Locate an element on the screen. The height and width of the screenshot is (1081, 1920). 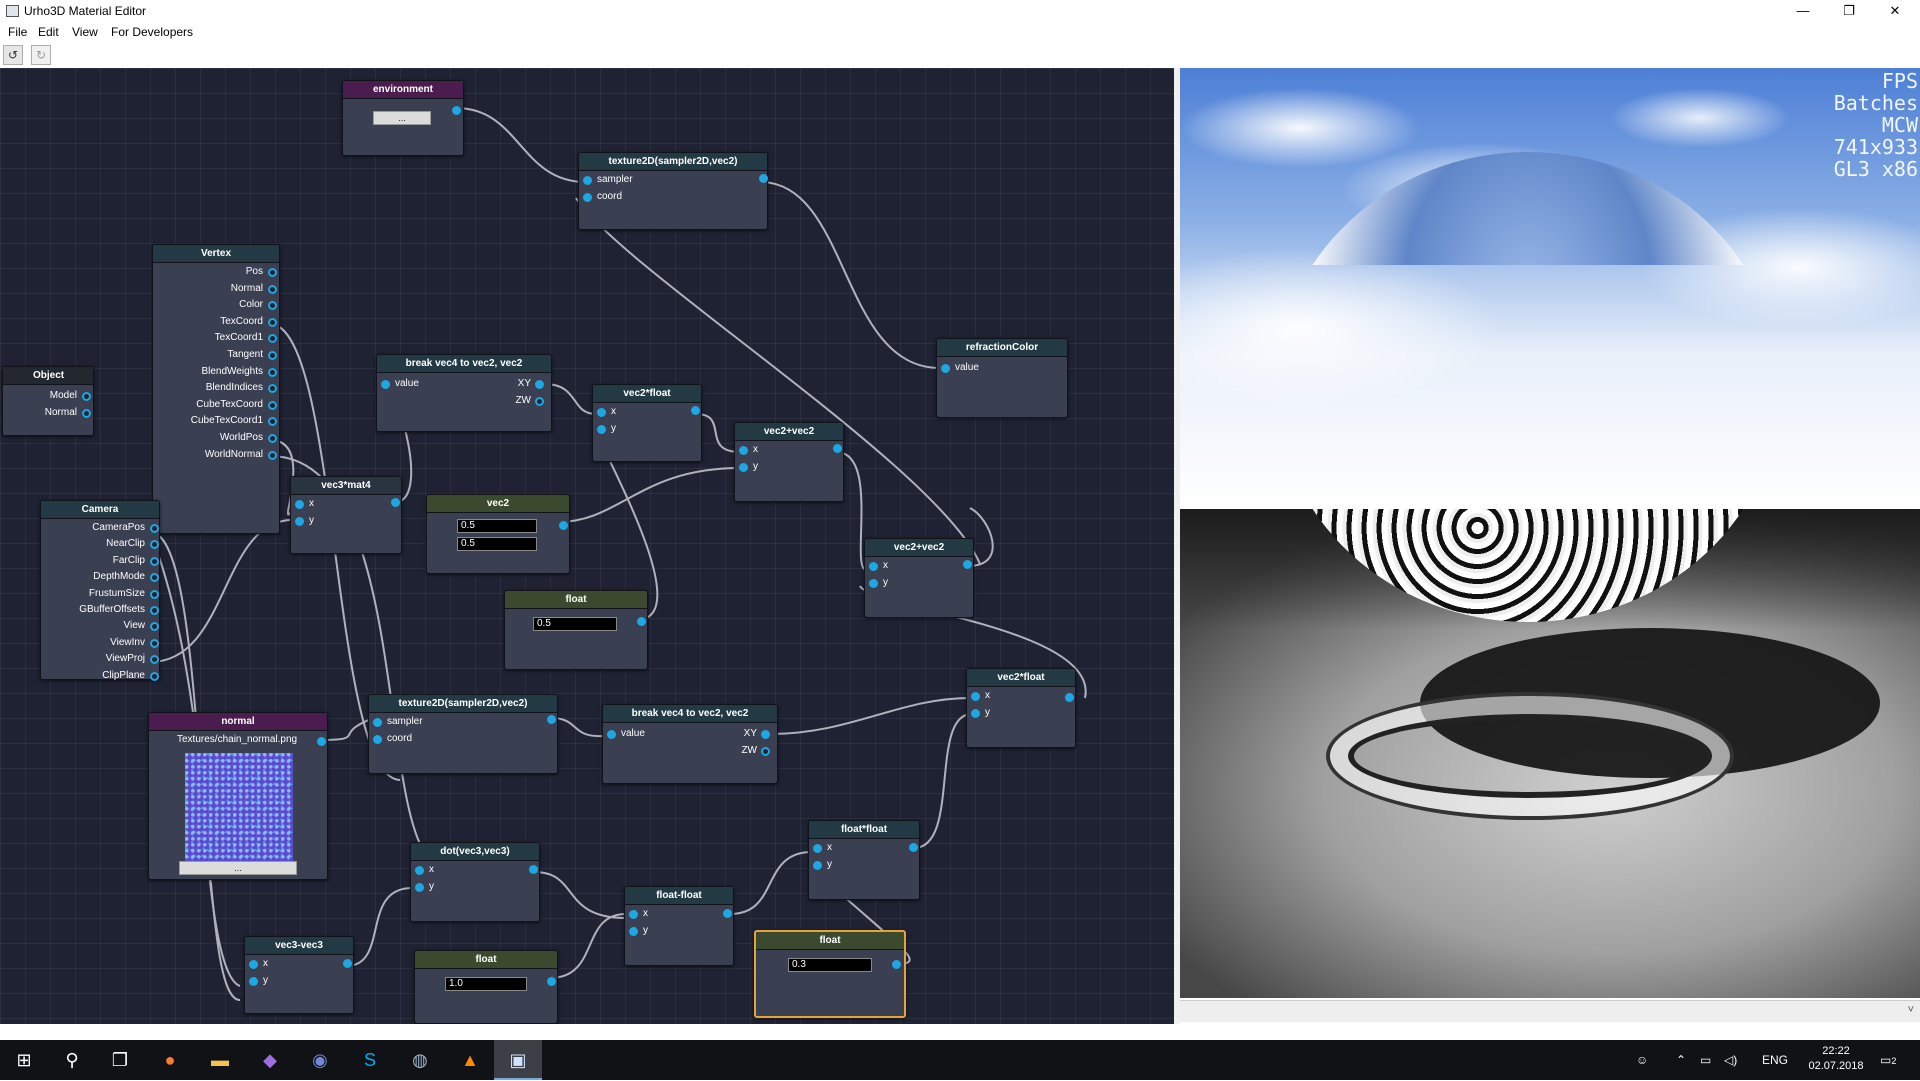
maximize-button: ❐ is located at coordinates (1849, 11).